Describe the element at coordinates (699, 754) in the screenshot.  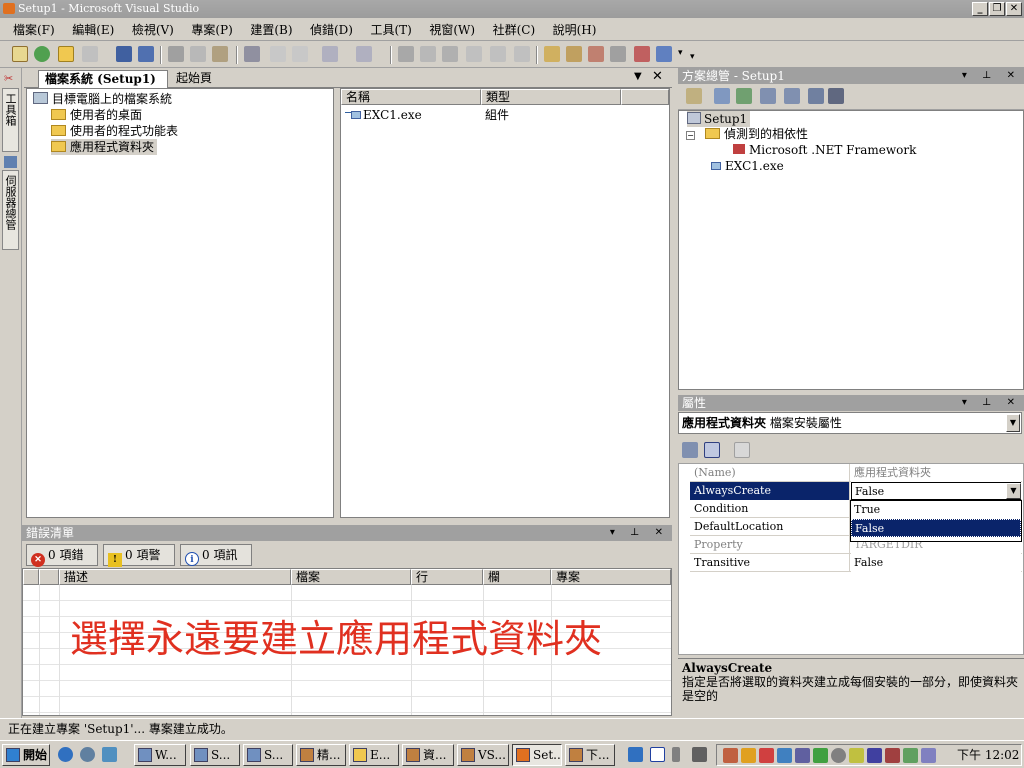
I see `ime-settings-icon` at that location.